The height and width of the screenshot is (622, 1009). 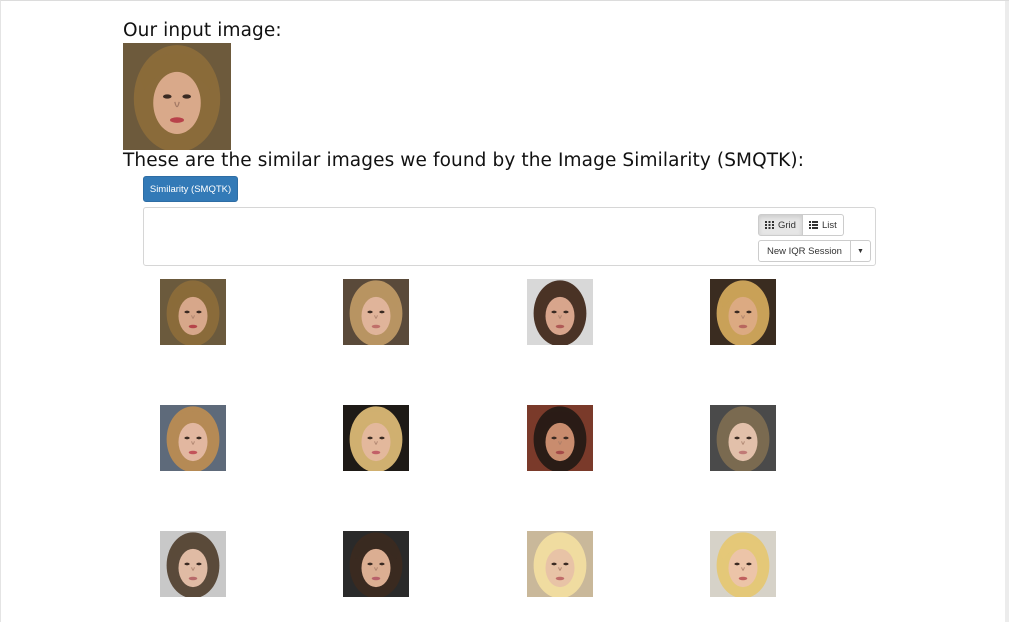 What do you see at coordinates (804, 251) in the screenshot?
I see `new-iqr-session-button: New IQR Session` at bounding box center [804, 251].